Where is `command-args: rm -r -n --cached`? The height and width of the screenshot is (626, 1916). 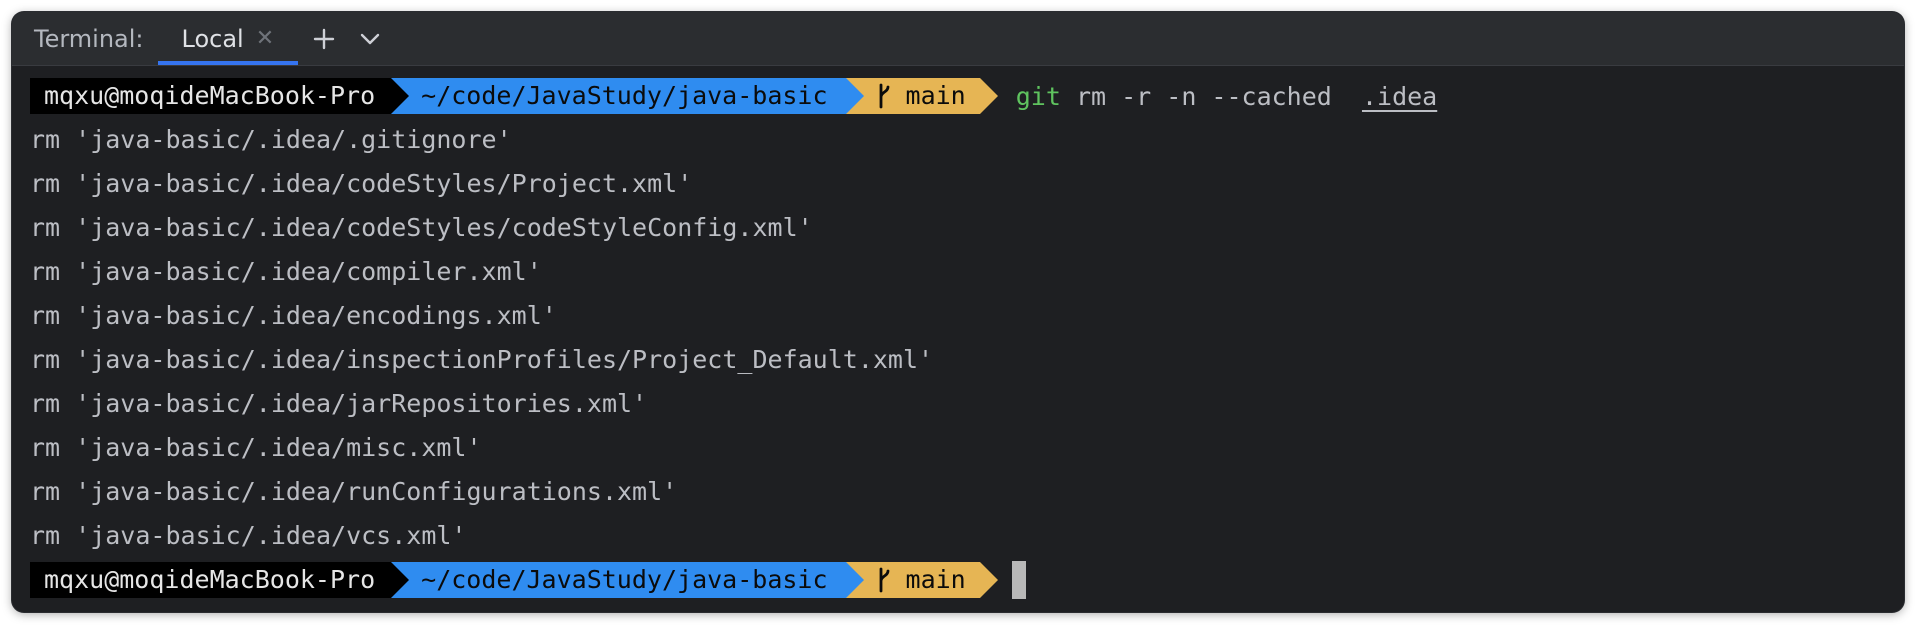 command-args: rm -r -n --cached is located at coordinates (1211, 96).